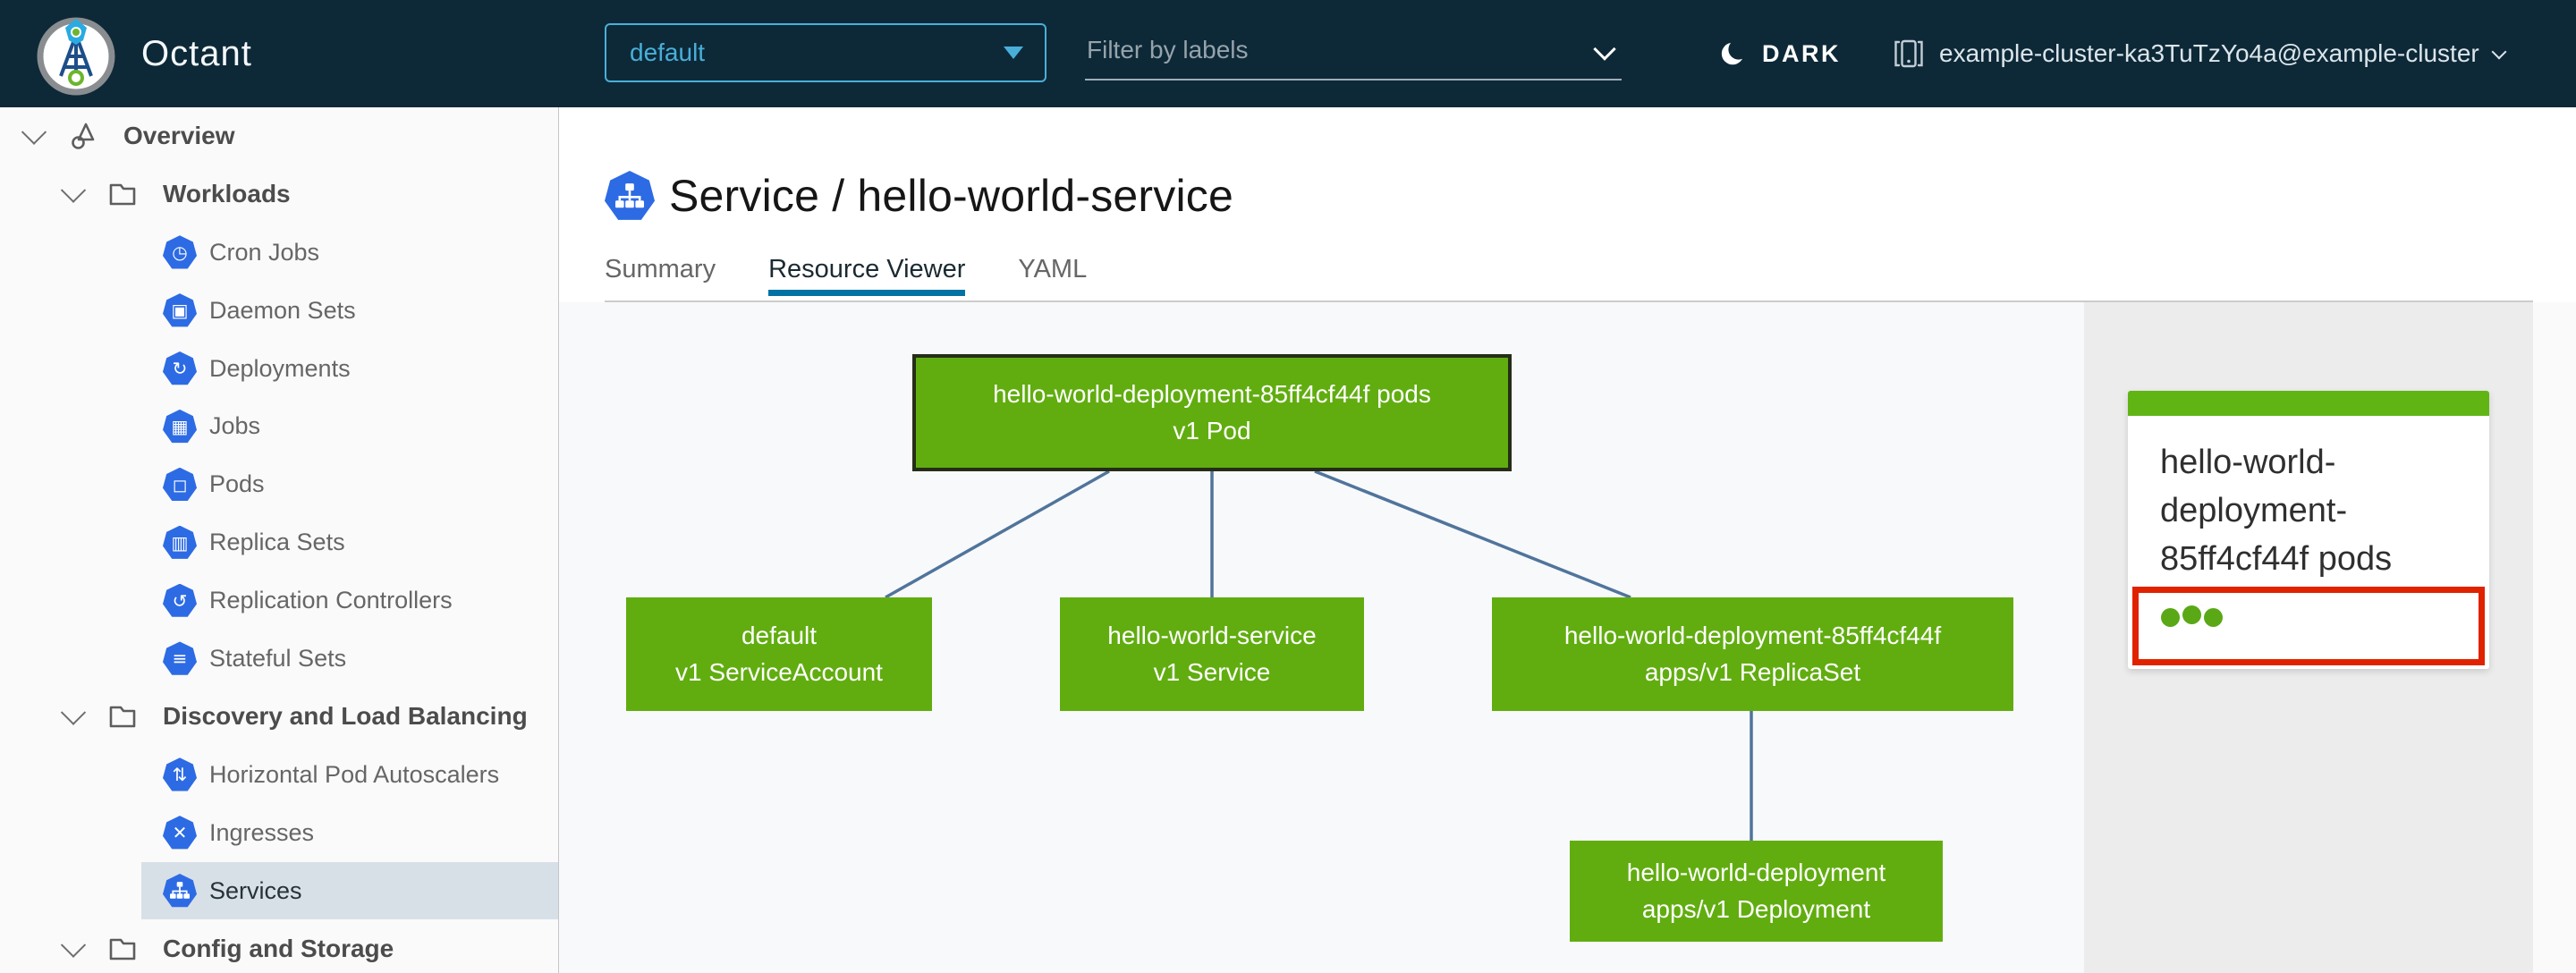 The height and width of the screenshot is (973, 2576). What do you see at coordinates (2276, 511) in the screenshot?
I see `card-title: hello-world-deployment-85ff4cf44f pods` at bounding box center [2276, 511].